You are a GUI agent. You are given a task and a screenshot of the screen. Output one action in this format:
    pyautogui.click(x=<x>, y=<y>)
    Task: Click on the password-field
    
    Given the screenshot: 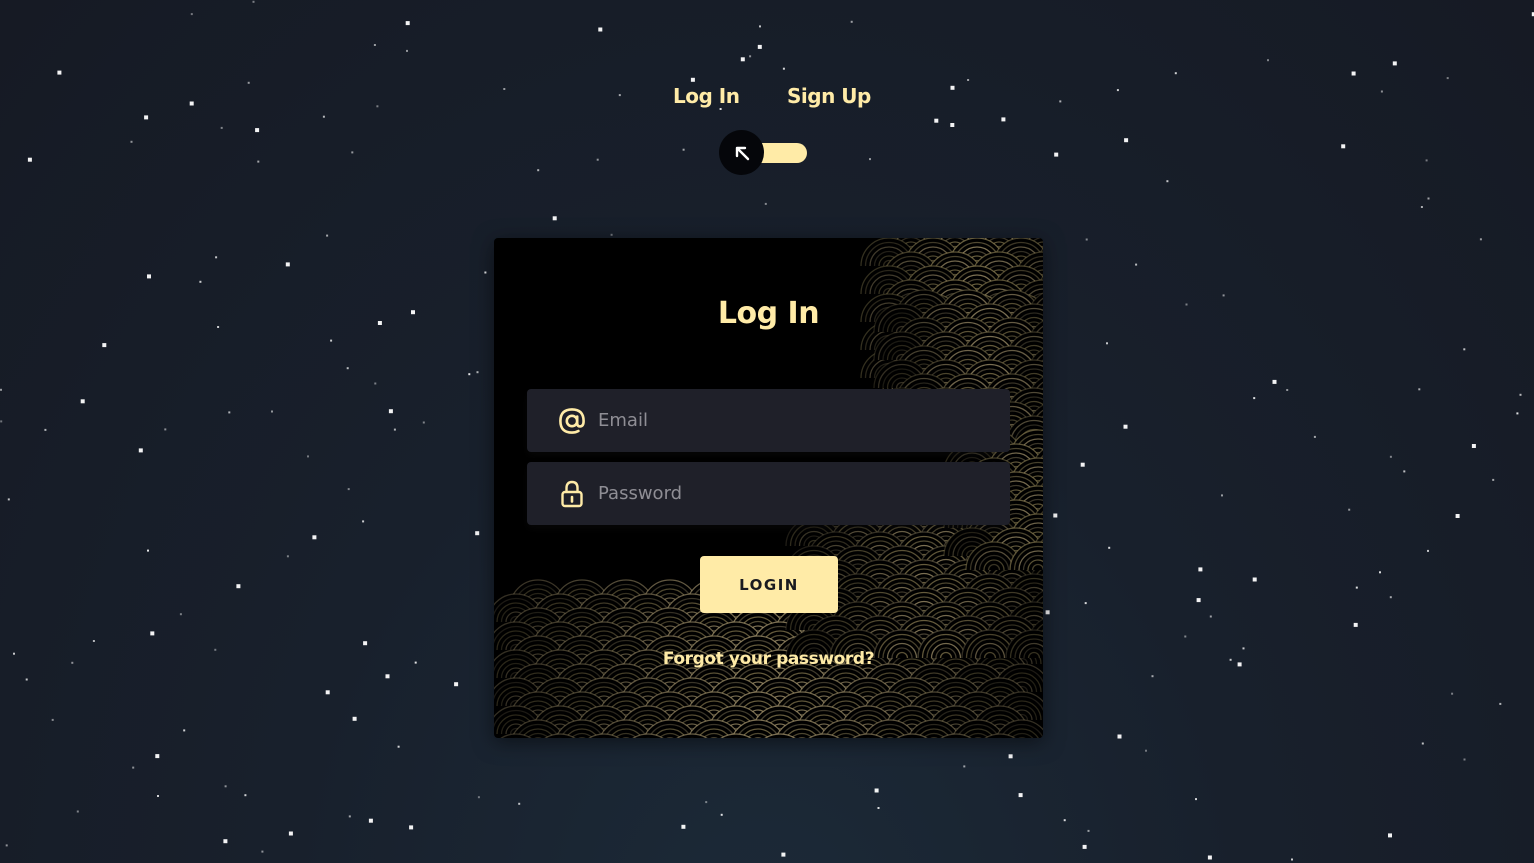 What is the action you would take?
    pyautogui.click(x=768, y=493)
    